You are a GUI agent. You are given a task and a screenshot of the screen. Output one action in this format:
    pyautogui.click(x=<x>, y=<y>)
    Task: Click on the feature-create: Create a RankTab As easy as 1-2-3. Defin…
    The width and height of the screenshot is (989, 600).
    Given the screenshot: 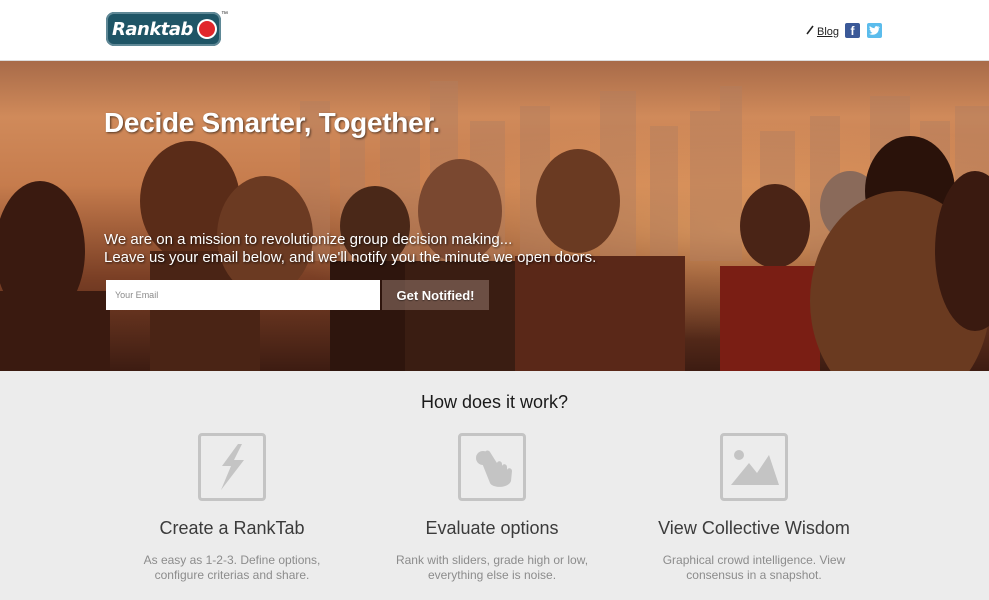 What is the action you would take?
    pyautogui.click(x=232, y=508)
    